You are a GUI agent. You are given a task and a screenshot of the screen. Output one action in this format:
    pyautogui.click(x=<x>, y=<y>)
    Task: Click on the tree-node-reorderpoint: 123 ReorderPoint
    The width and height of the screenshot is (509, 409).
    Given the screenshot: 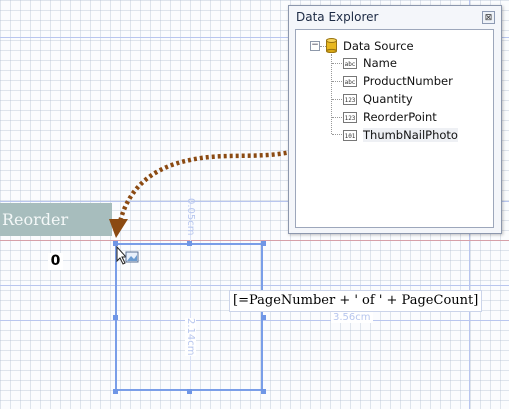 What is the action you would take?
    pyautogui.click(x=390, y=117)
    